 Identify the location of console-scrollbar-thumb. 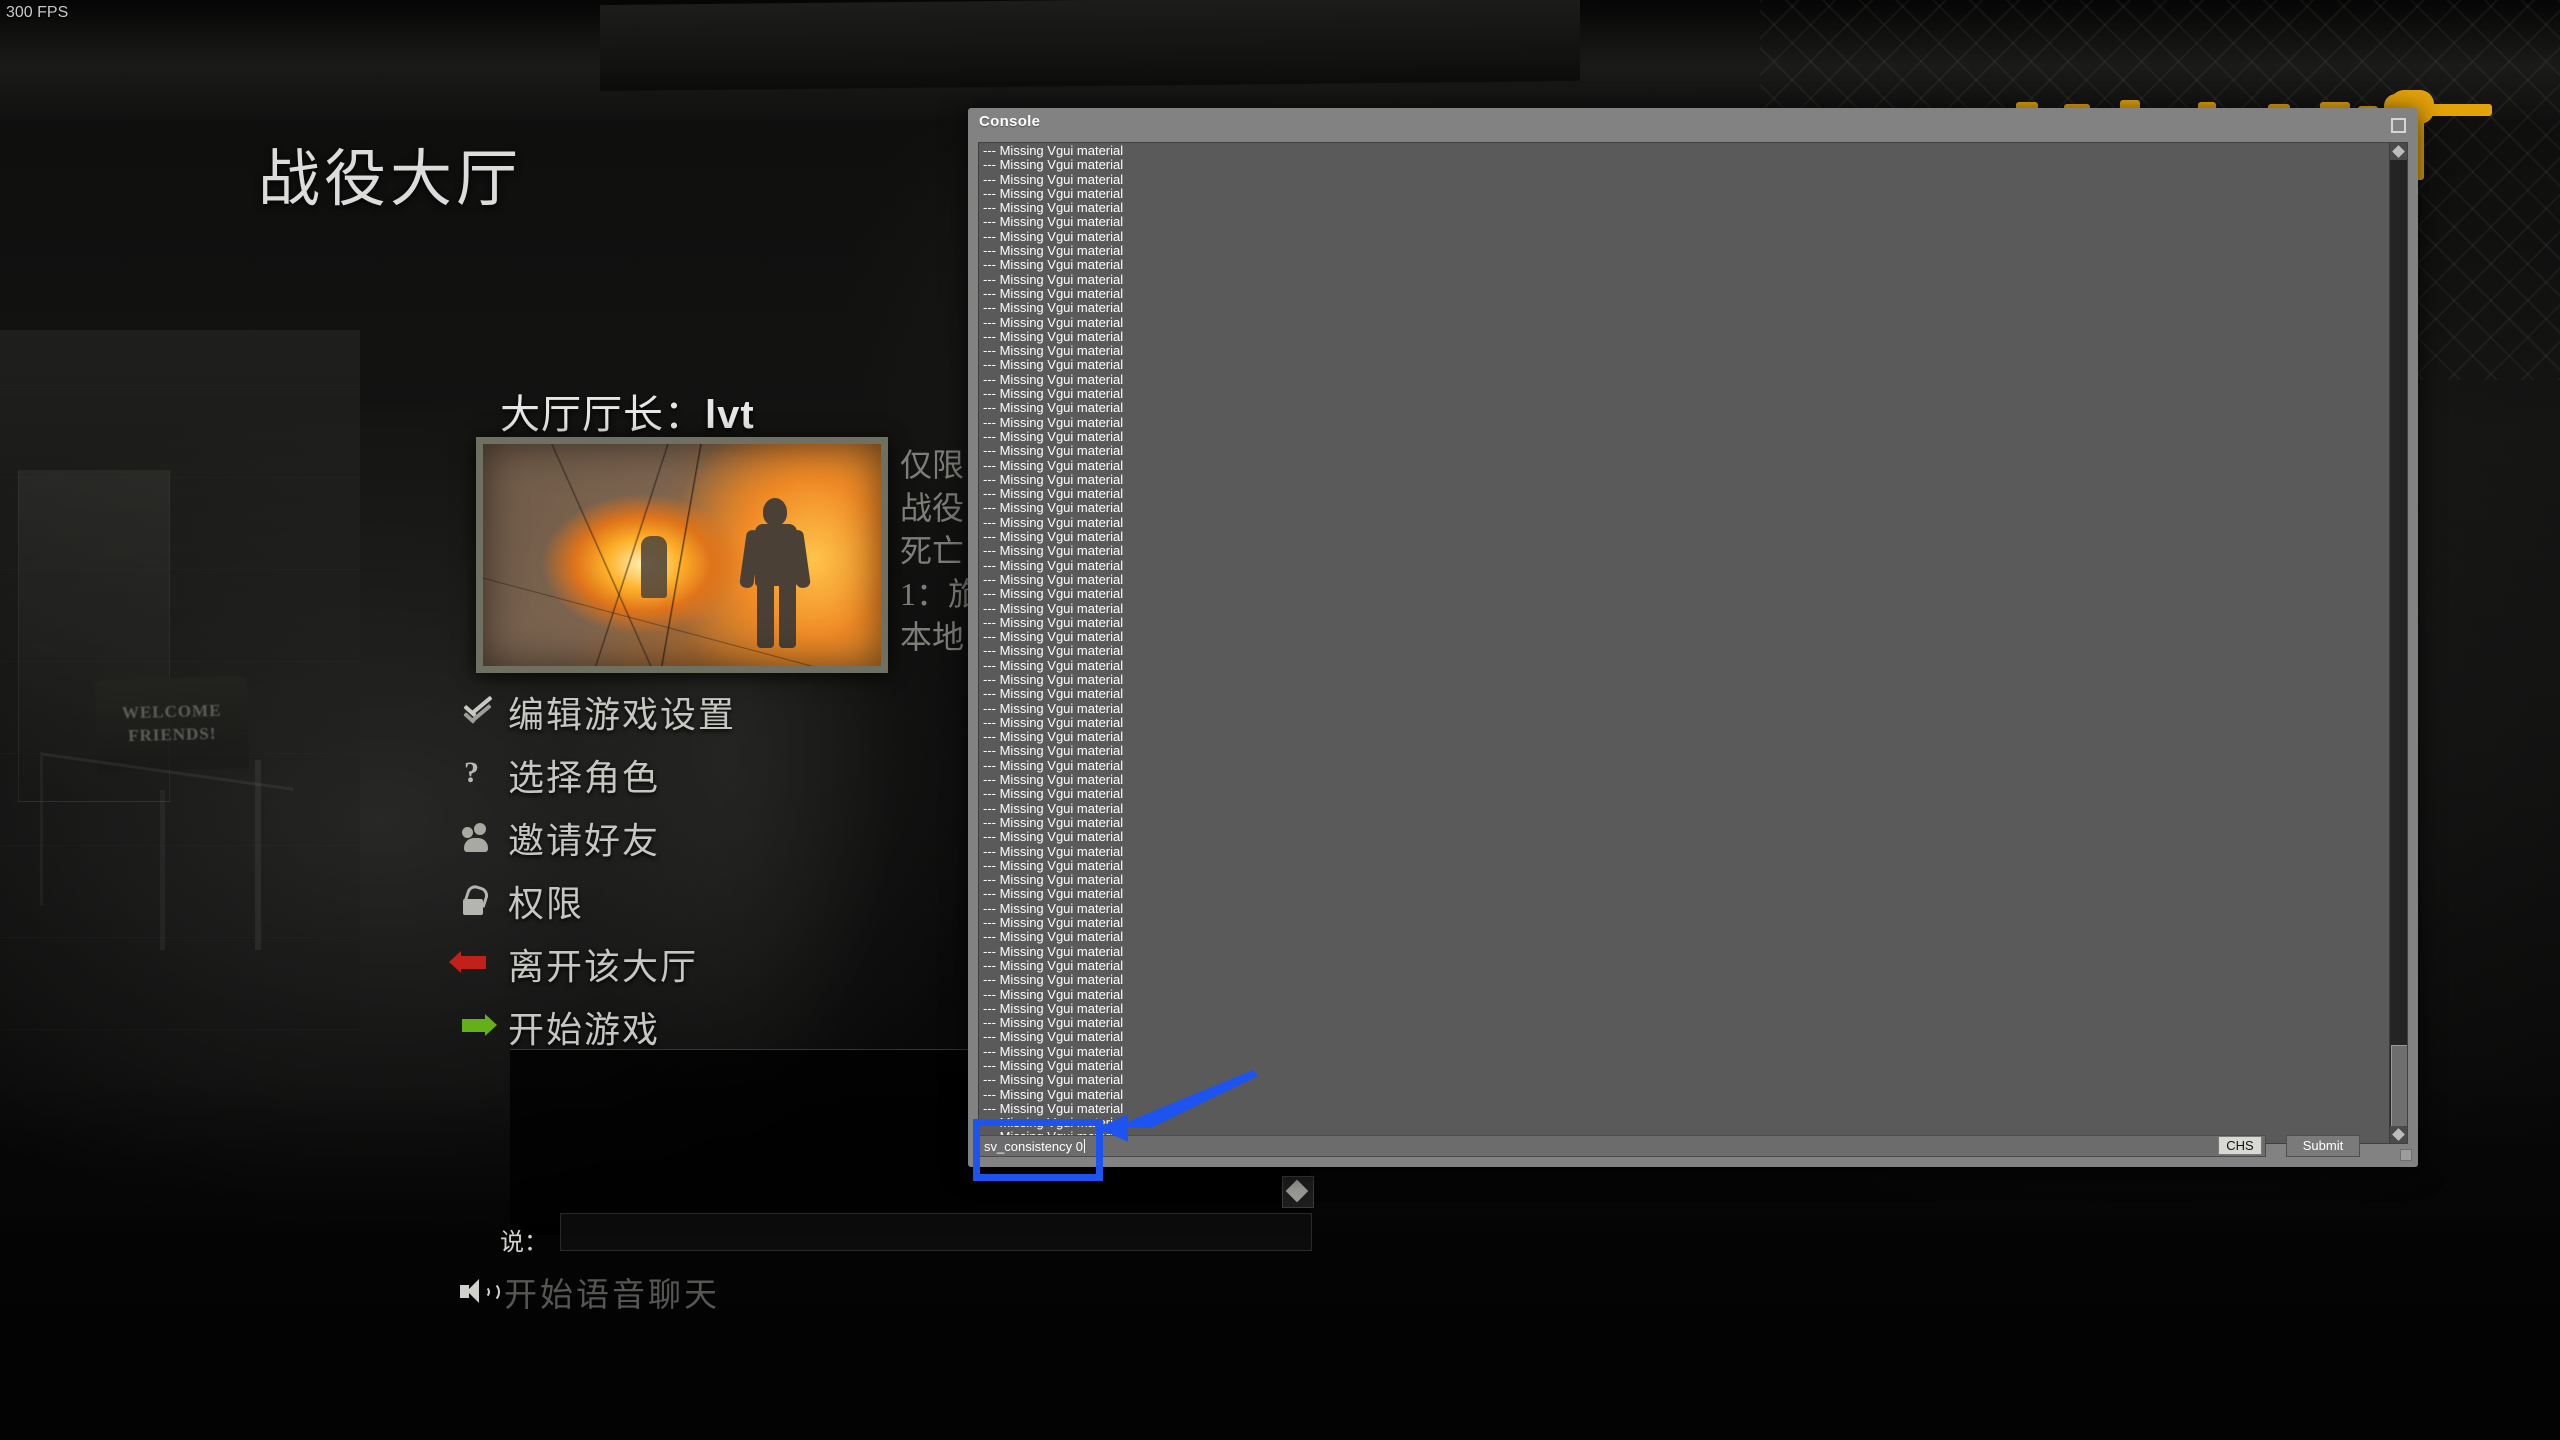
(2399, 1086).